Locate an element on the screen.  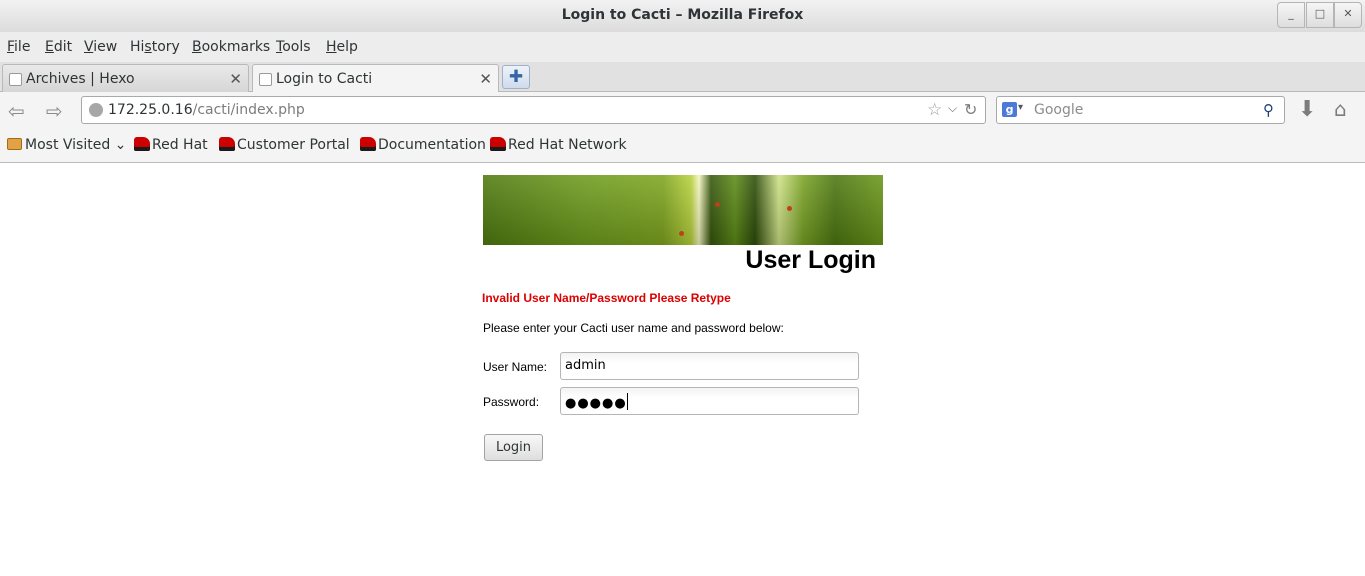
menu-tools: Tools is located at coordinates (293, 47).